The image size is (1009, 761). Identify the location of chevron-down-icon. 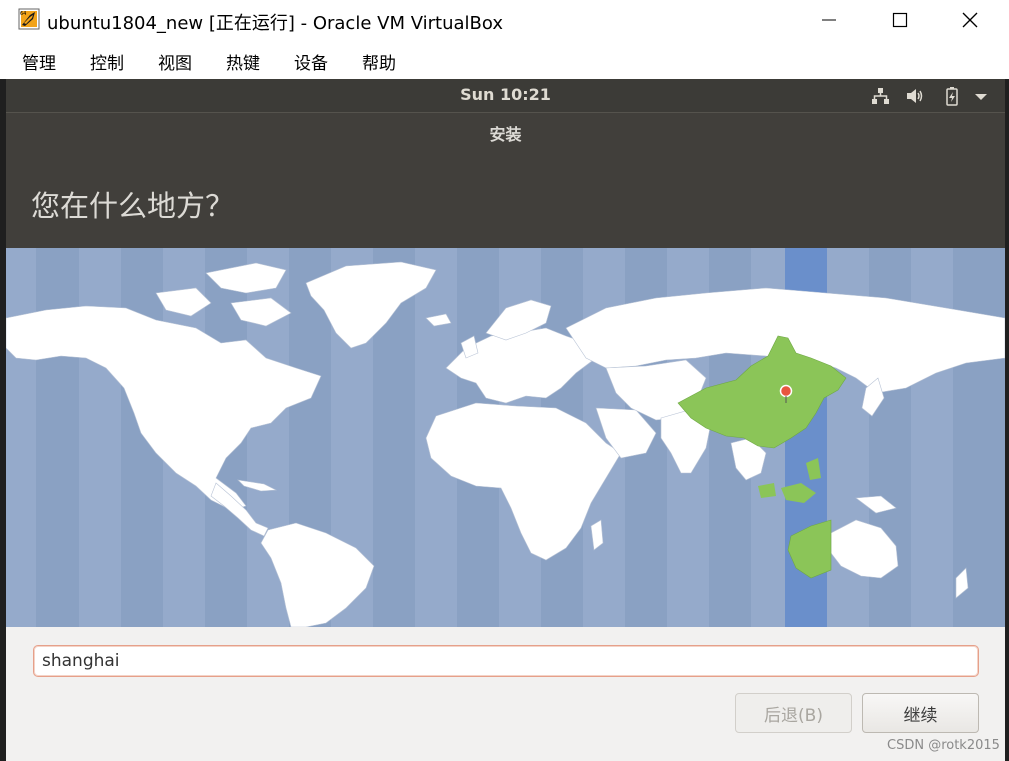
(981, 96).